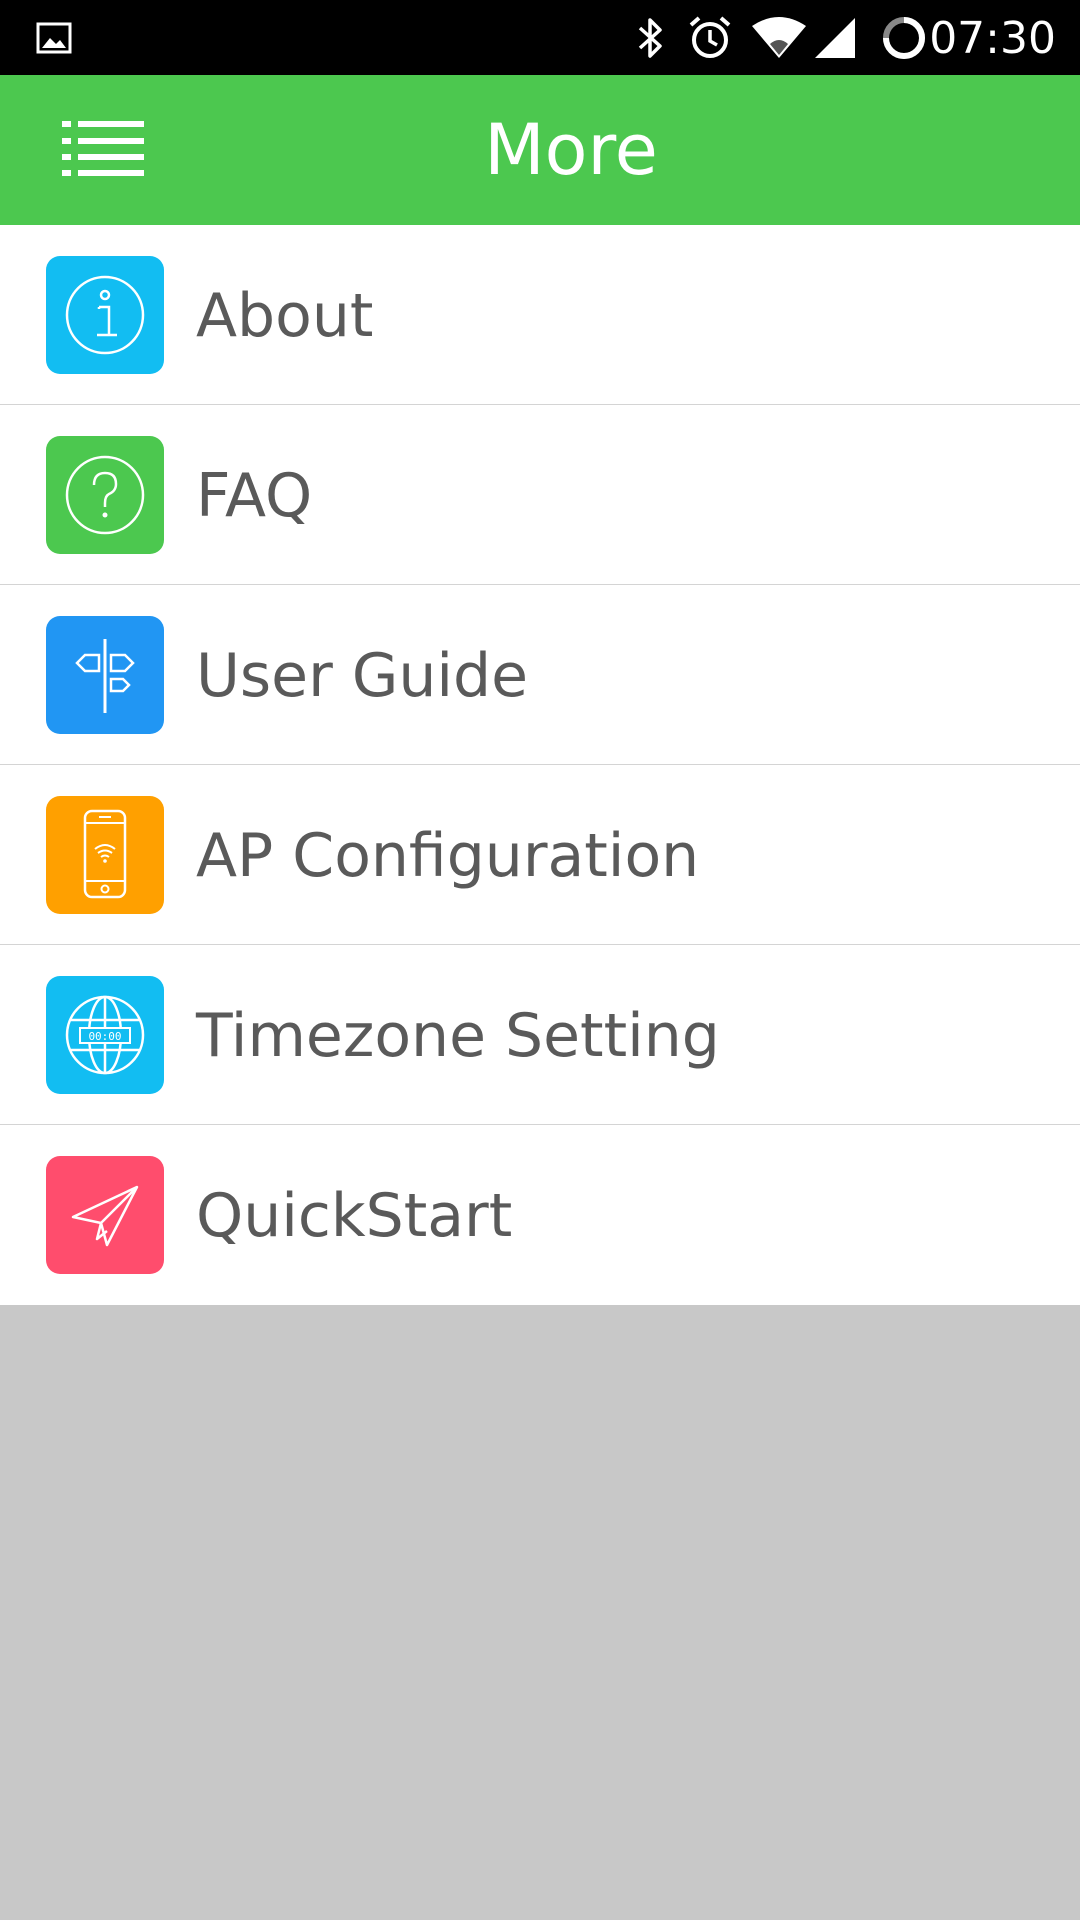 Image resolution: width=1080 pixels, height=1920 pixels. What do you see at coordinates (105, 315) in the screenshot?
I see `info-icon` at bounding box center [105, 315].